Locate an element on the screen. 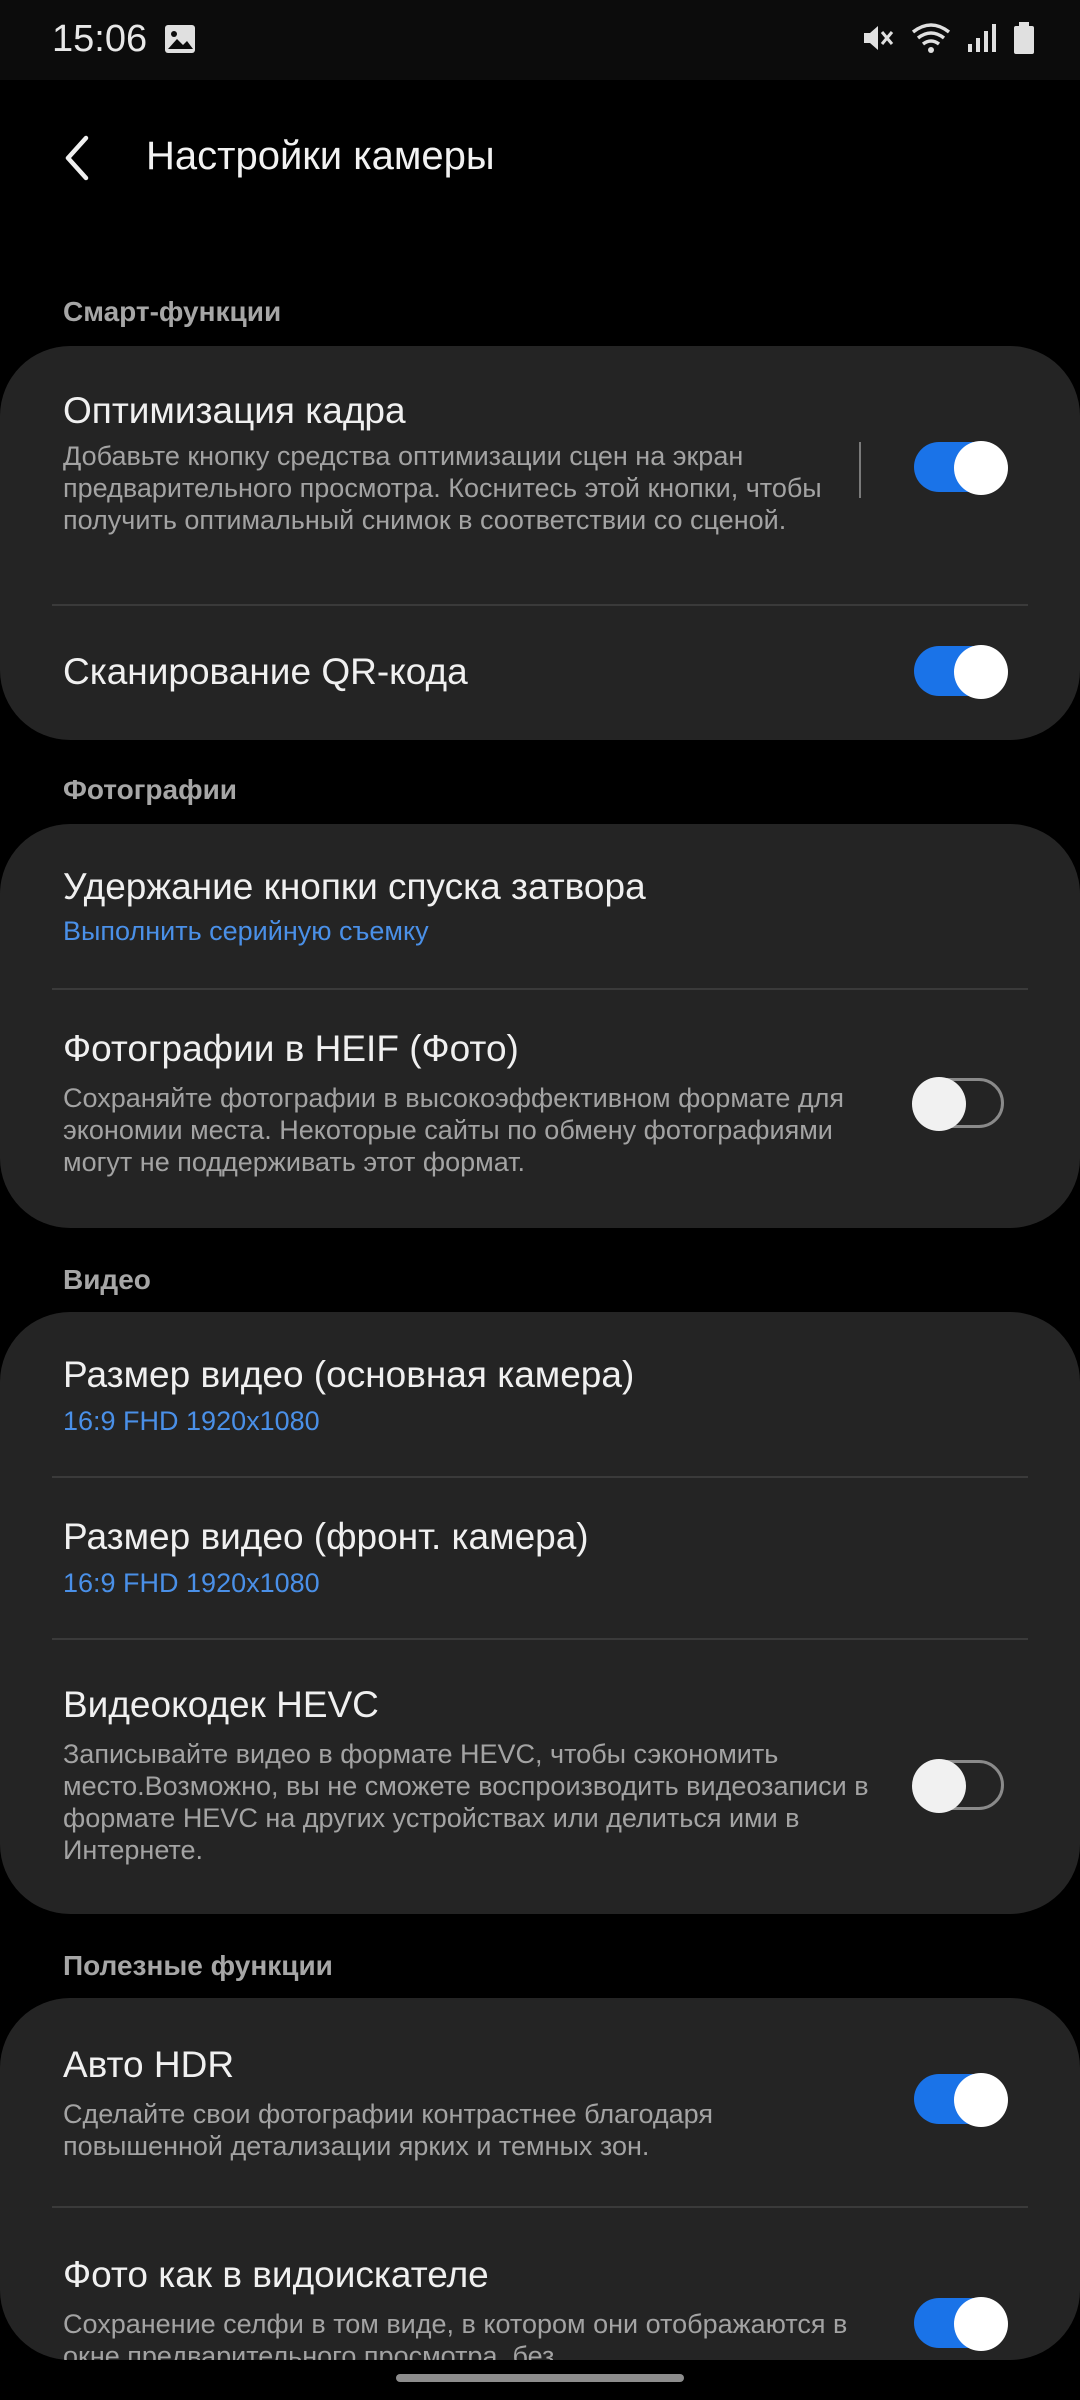 This screenshot has width=1080, height=2400. setting-title: Видеокодек HEVC is located at coordinates (221, 1704).